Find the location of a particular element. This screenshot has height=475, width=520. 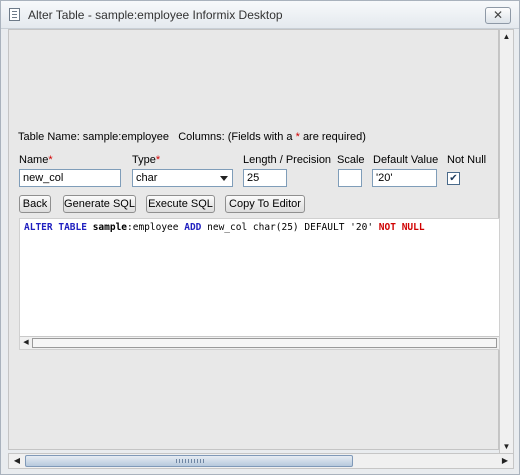

table-name-label: Table Name: sample:employee is located at coordinates (94, 137).